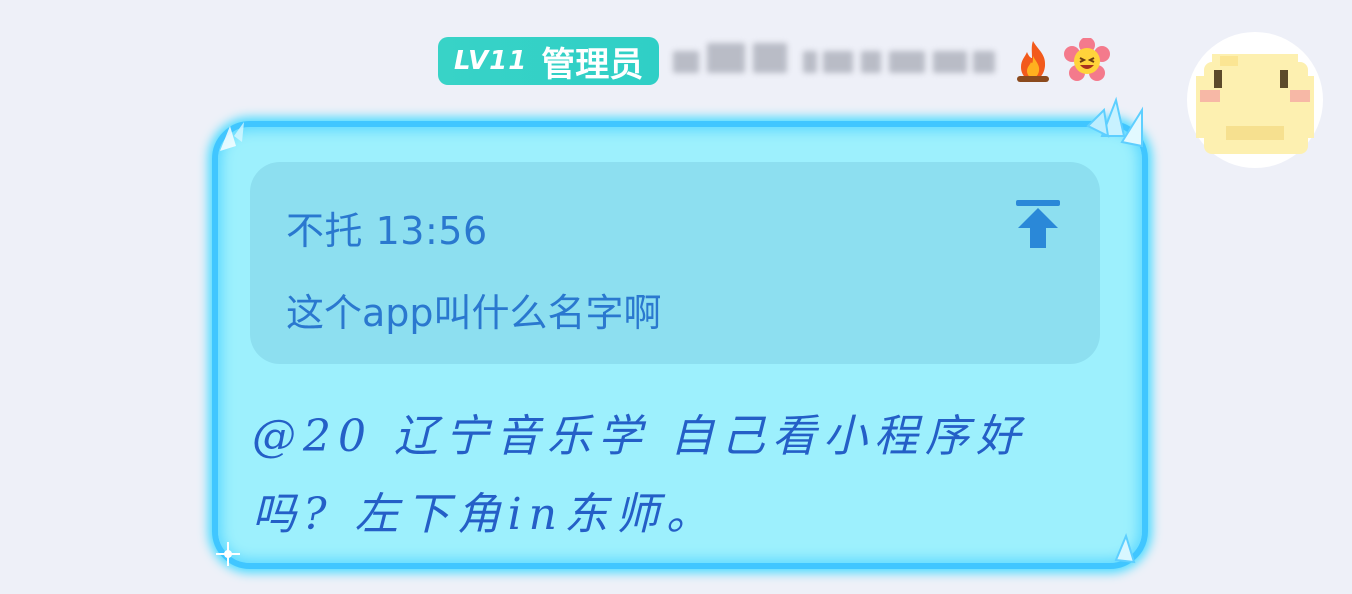  I want to click on sender-name-redacted, so click(834, 61).